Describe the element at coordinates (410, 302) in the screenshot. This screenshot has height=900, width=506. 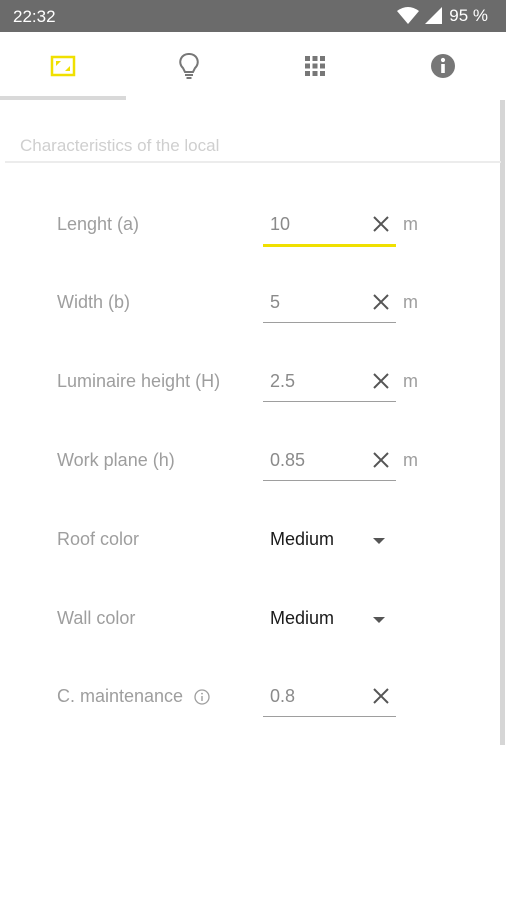
I see `width-unit: m` at that location.